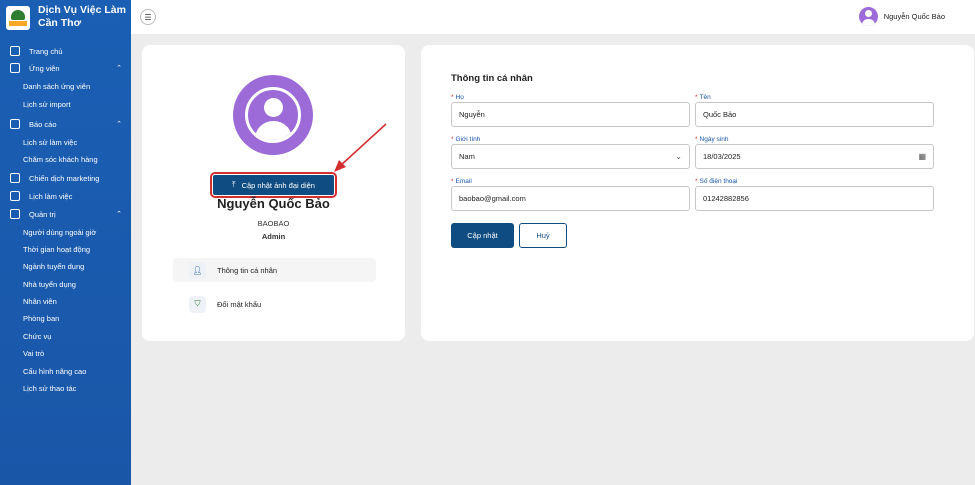 This screenshot has width=975, height=485. What do you see at coordinates (57, 86) in the screenshot?
I see `sidebar-item-label: Danh sách ứng viên` at bounding box center [57, 86].